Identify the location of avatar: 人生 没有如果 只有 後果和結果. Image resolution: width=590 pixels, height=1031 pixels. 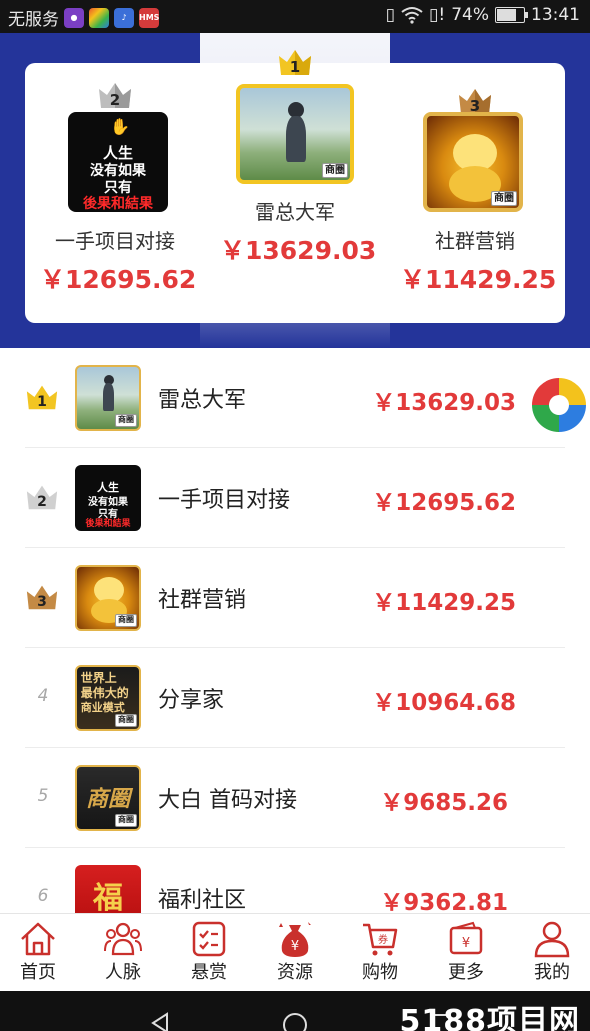
(108, 498).